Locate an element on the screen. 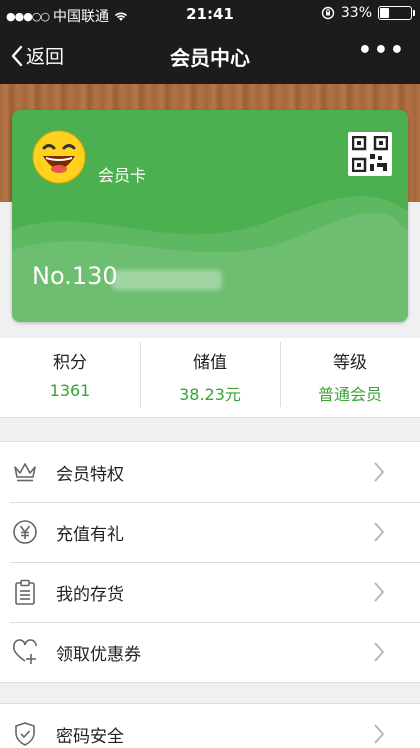 This screenshot has height=748, width=420. menu-item-label: 我的存货 is located at coordinates (90, 594).